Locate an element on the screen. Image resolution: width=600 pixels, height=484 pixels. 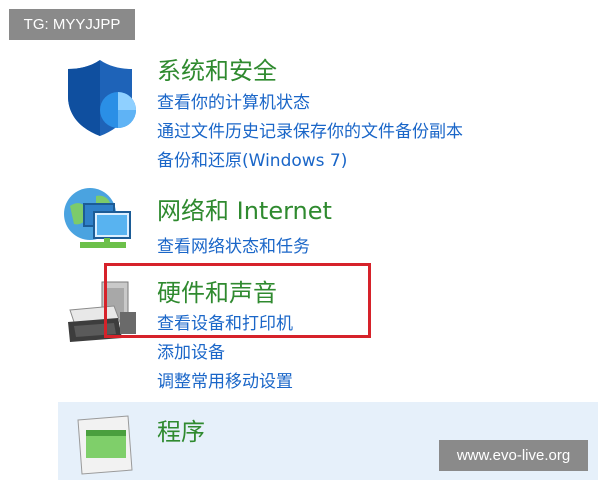
link-view-network-status: 查看网络状态和任务 is located at coordinates (233, 244).